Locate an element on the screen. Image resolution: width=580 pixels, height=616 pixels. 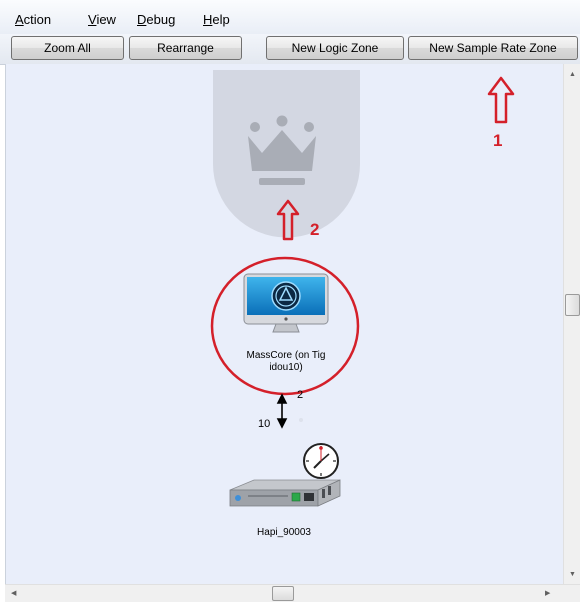
menu-debug: Debug is located at coordinates (156, 20).